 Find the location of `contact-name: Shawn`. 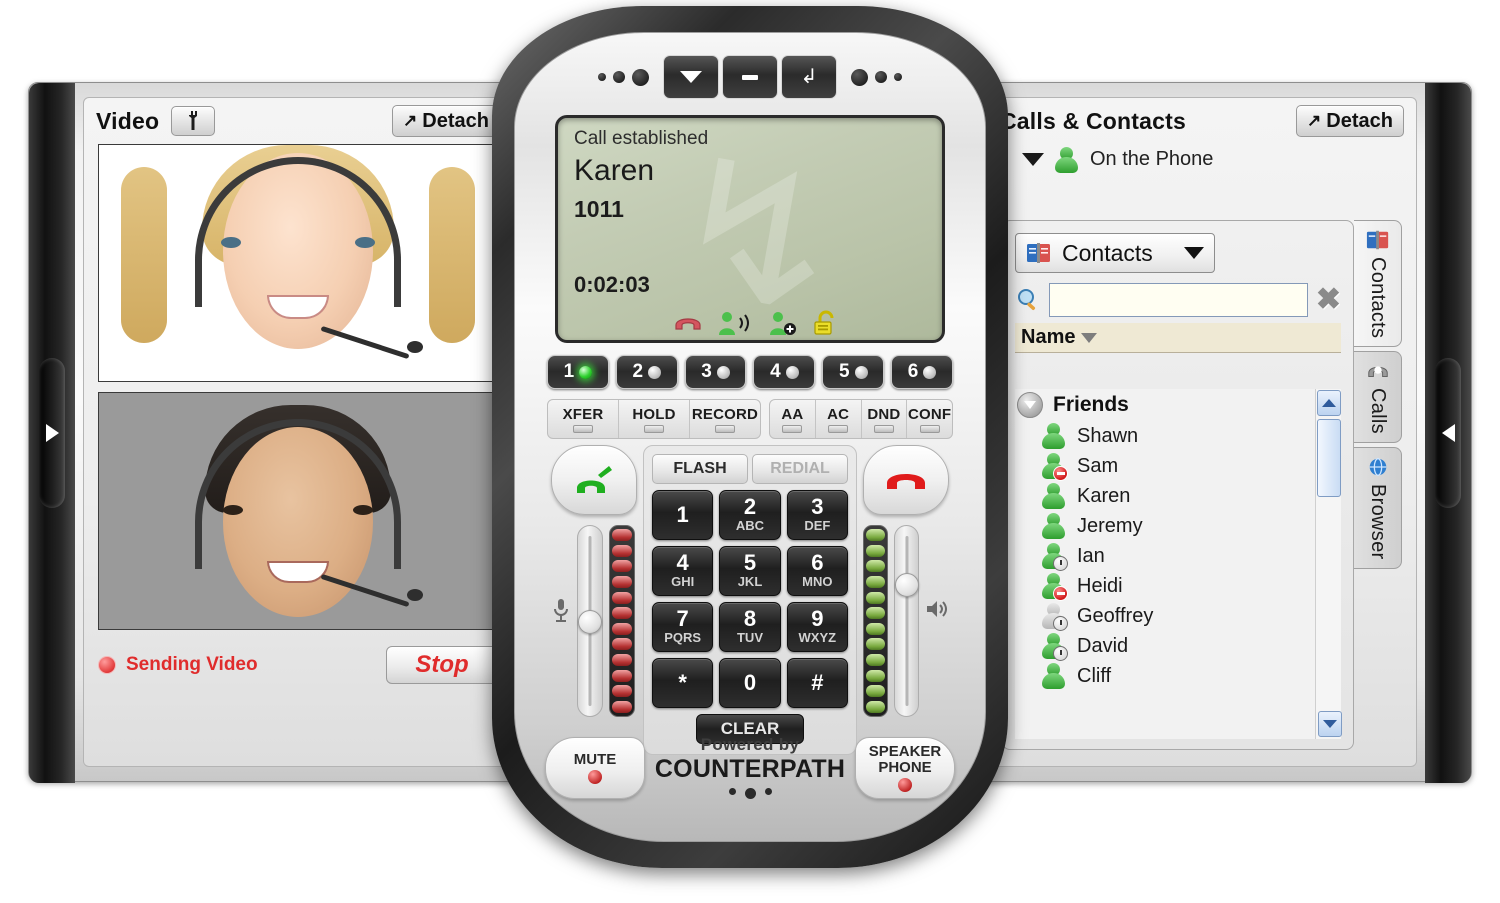

contact-name: Shawn is located at coordinates (1108, 435).